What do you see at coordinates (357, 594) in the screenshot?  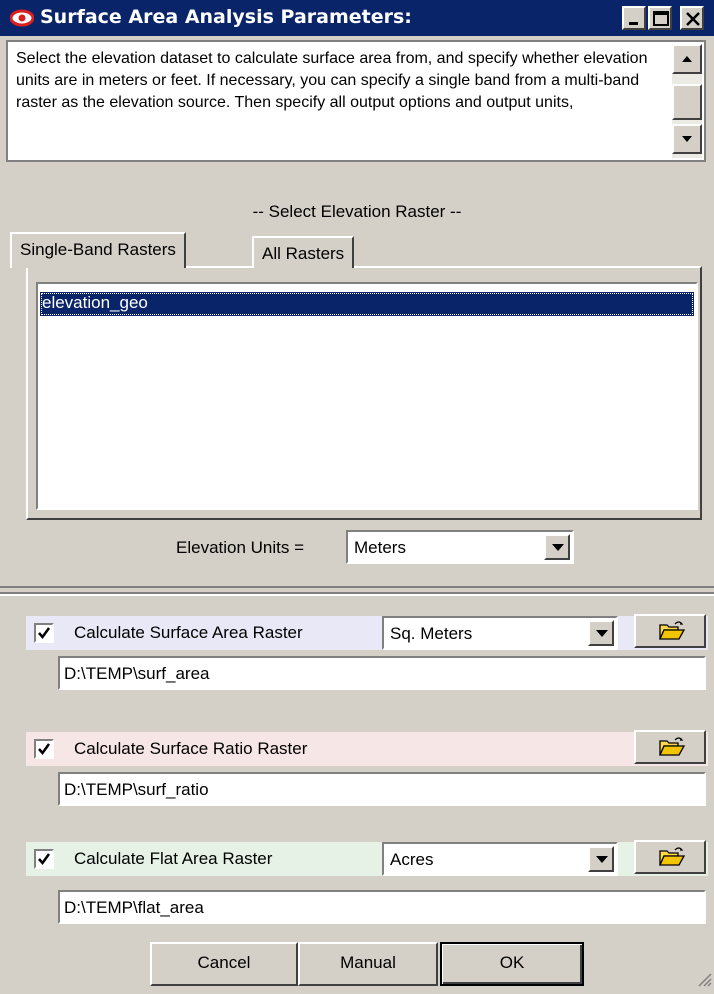 I see `section-divider` at bounding box center [357, 594].